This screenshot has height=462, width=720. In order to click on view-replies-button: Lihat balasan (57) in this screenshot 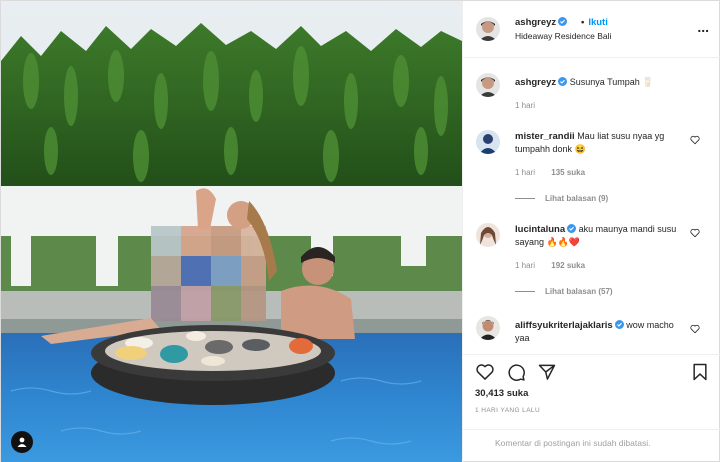, I will do `click(564, 291)`.